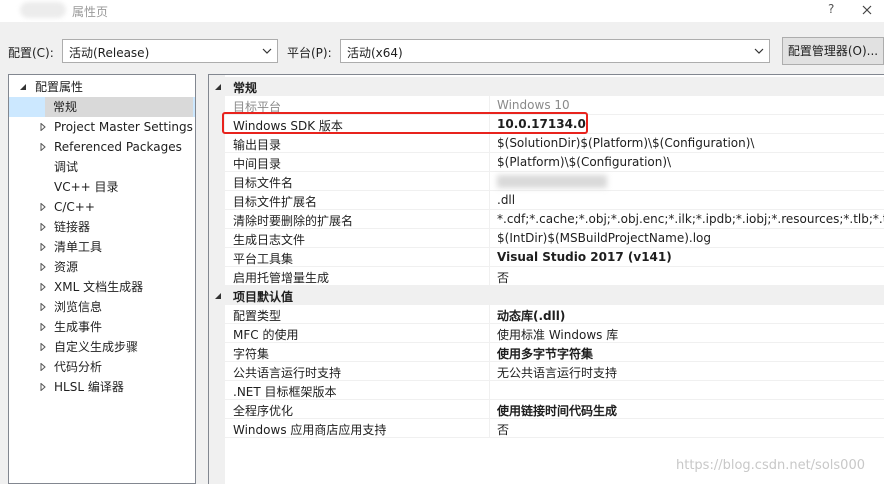 This screenshot has width=884, height=484. Describe the element at coordinates (533, 105) in the screenshot. I see `property-value: Windows 10` at that location.